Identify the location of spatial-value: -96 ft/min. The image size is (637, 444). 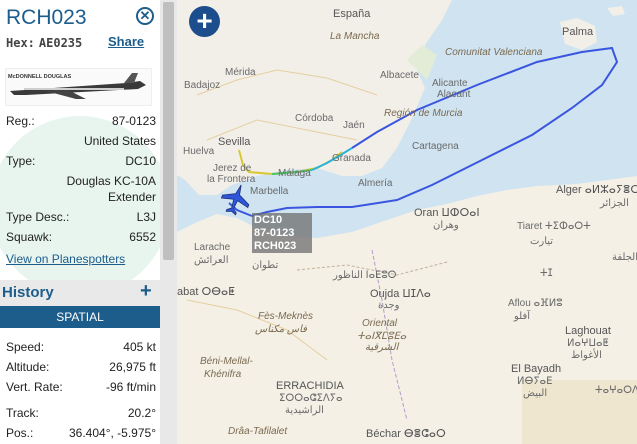
(130, 387).